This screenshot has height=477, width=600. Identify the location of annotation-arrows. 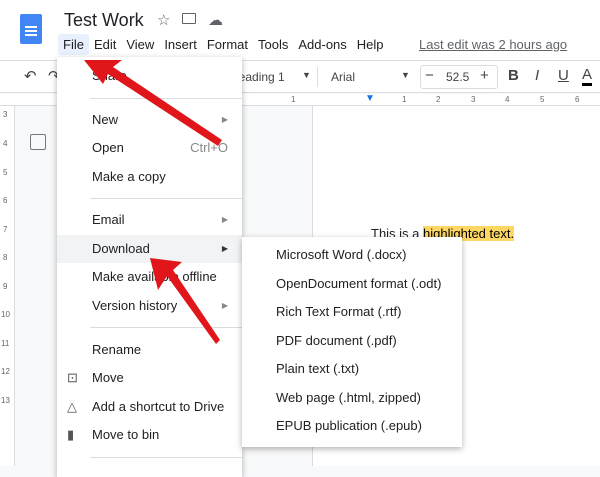
(153, 202).